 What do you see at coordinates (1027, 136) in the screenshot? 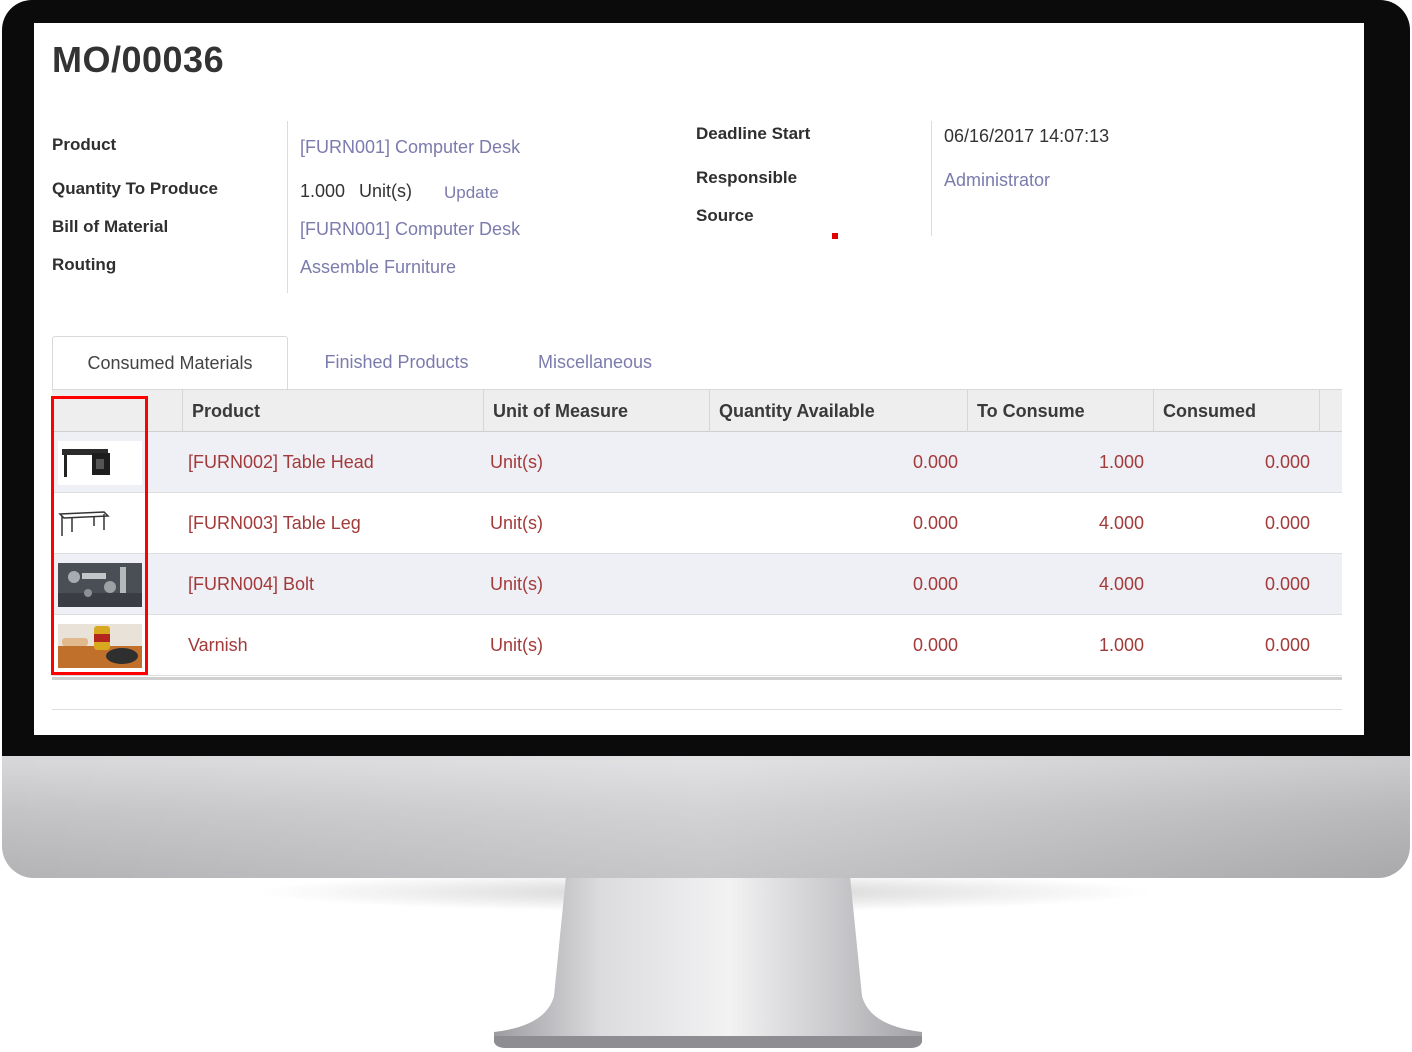
I see `deadline-value: 06/16/2017 14:07:13` at bounding box center [1027, 136].